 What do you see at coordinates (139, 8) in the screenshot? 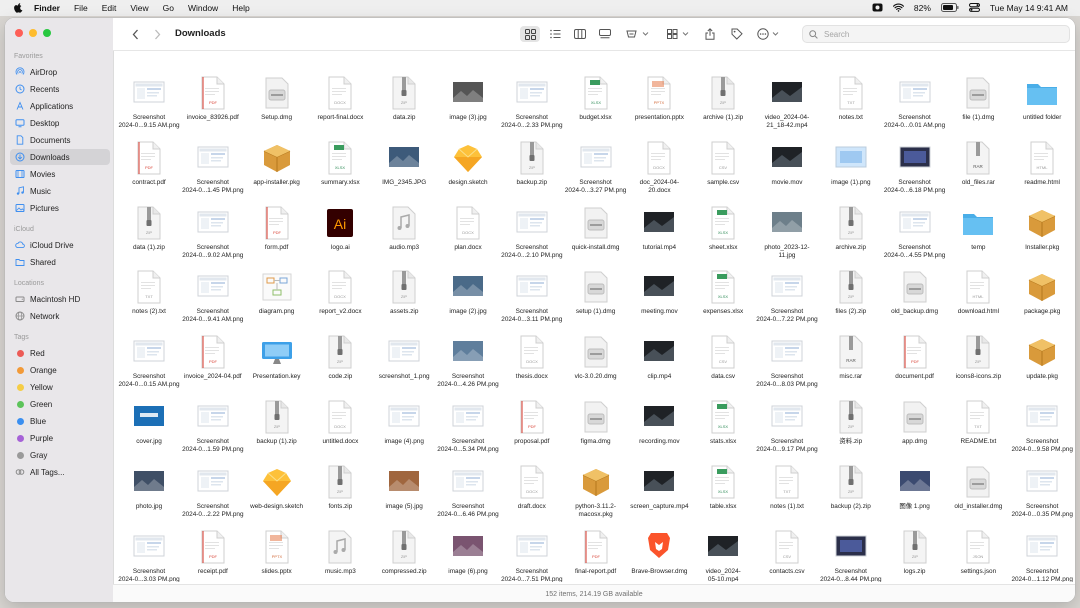
I see `menu-view: View` at bounding box center [139, 8].